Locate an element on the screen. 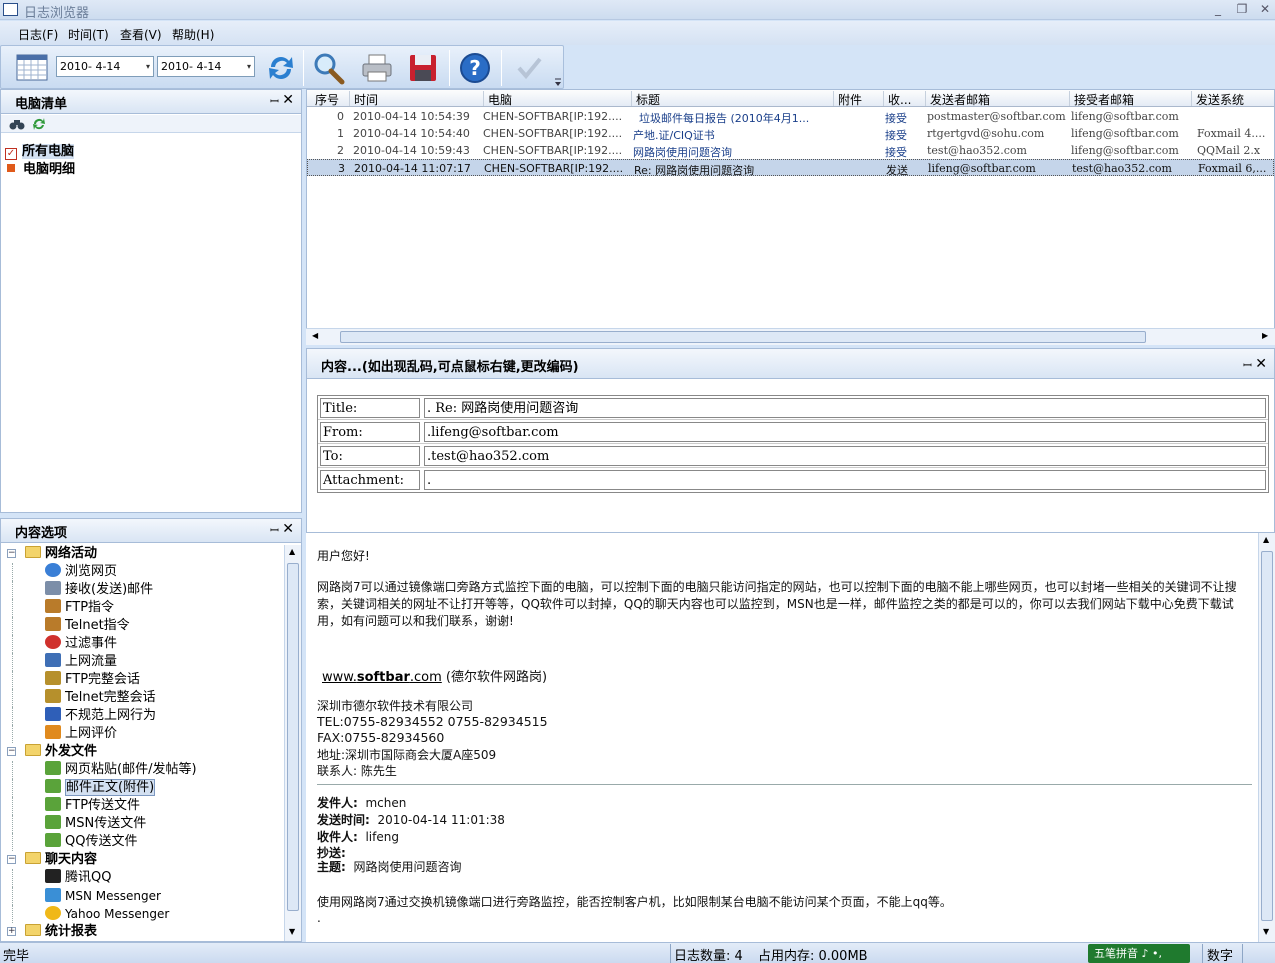 The image size is (1275, 963). scroll-left-icon: ◀ is located at coordinates (315, 335).